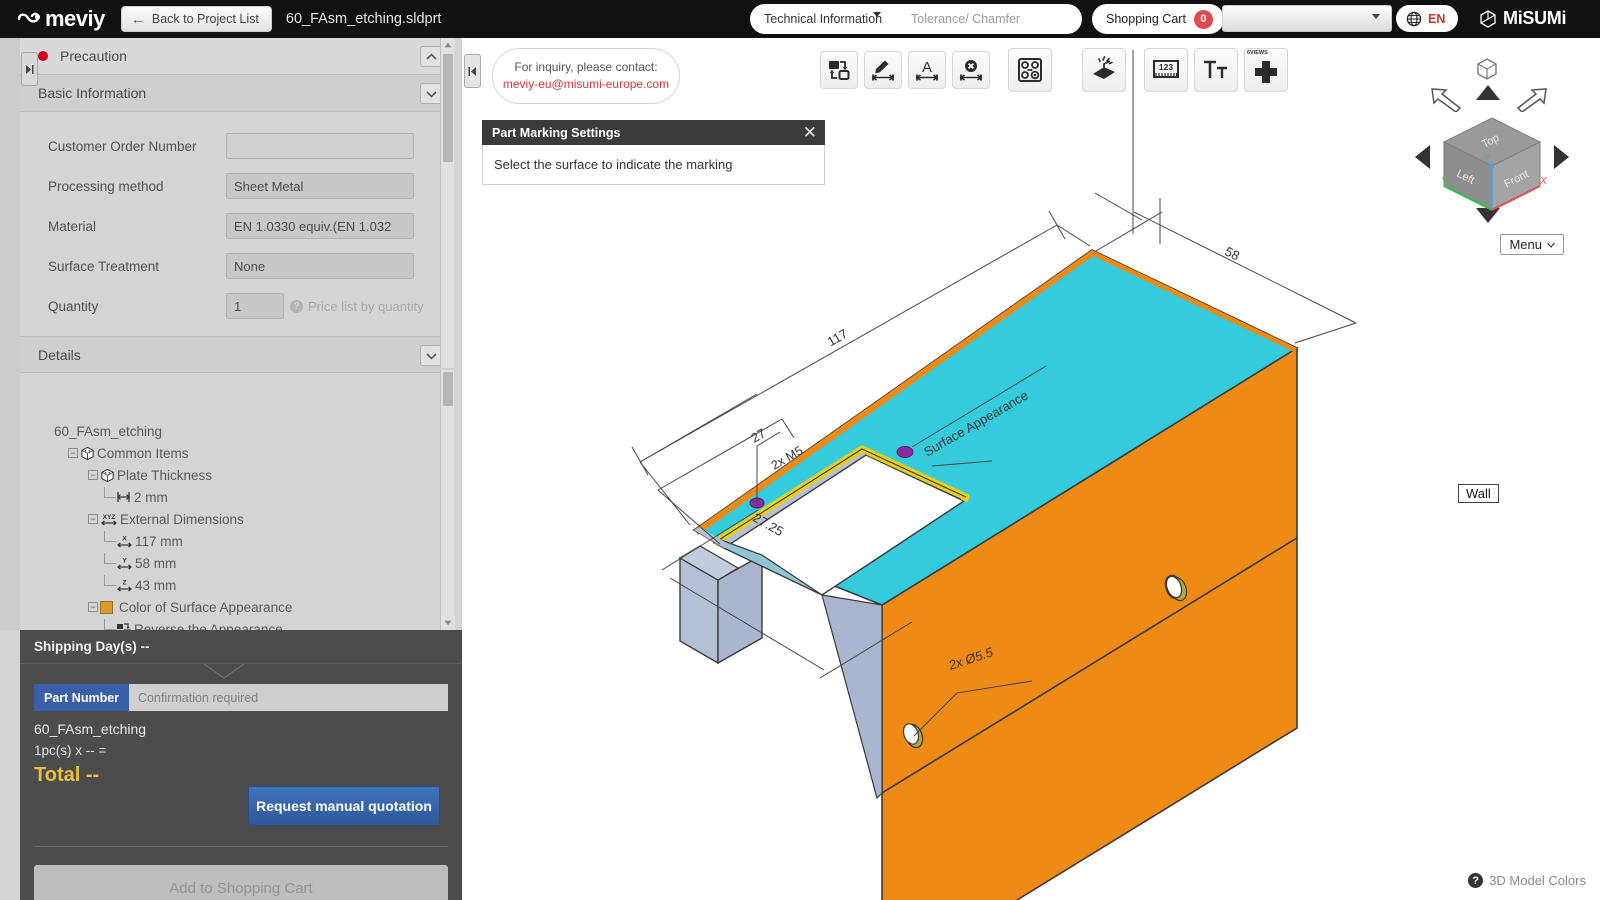  I want to click on svg-text: 123, so click(1166, 67).